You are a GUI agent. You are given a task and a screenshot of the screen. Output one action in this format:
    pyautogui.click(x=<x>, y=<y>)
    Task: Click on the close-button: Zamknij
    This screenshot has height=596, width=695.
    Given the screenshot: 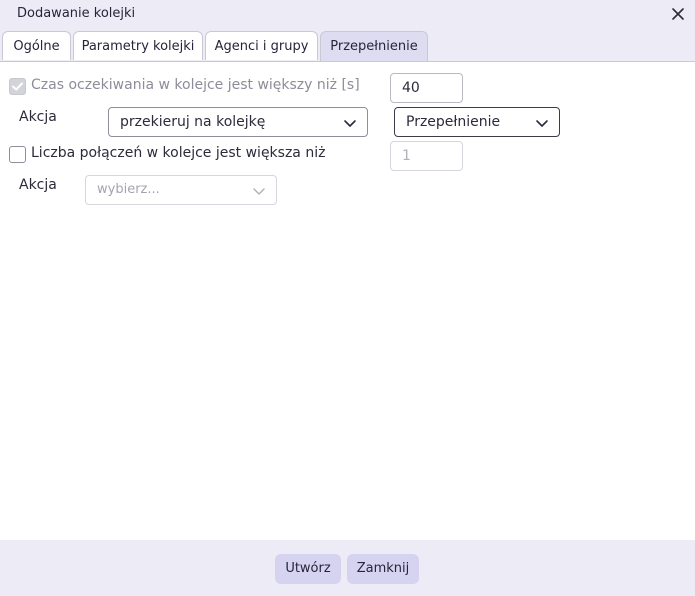 What is the action you would take?
    pyautogui.click(x=383, y=569)
    